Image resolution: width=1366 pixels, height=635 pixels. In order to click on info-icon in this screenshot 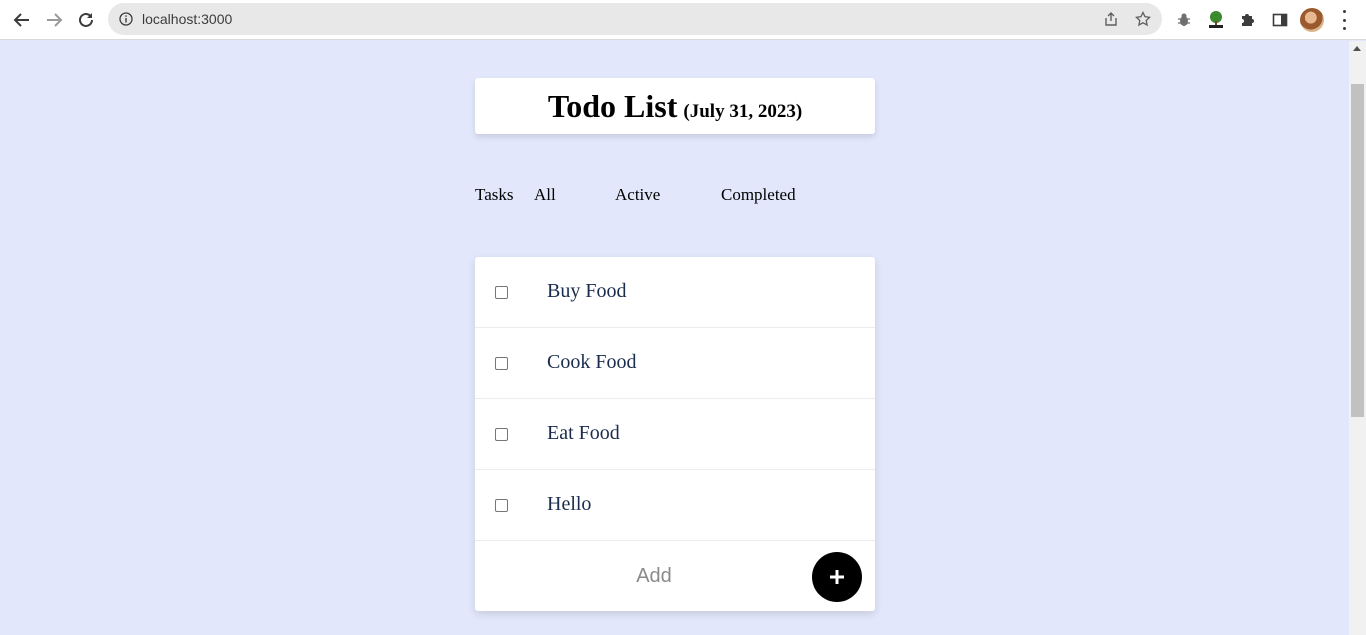, I will do `click(126, 21)`.